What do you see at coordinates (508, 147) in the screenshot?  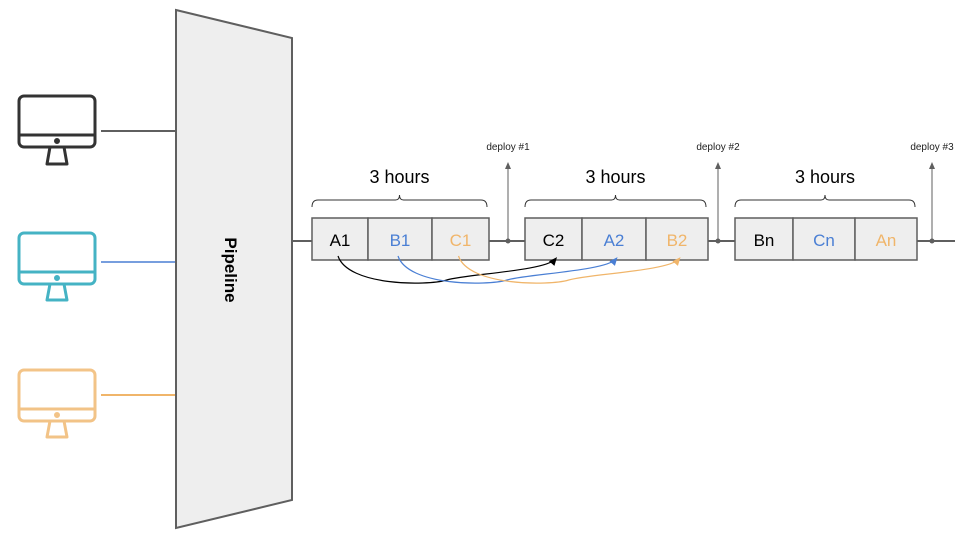 I see `deploy-label: deploy #1` at bounding box center [508, 147].